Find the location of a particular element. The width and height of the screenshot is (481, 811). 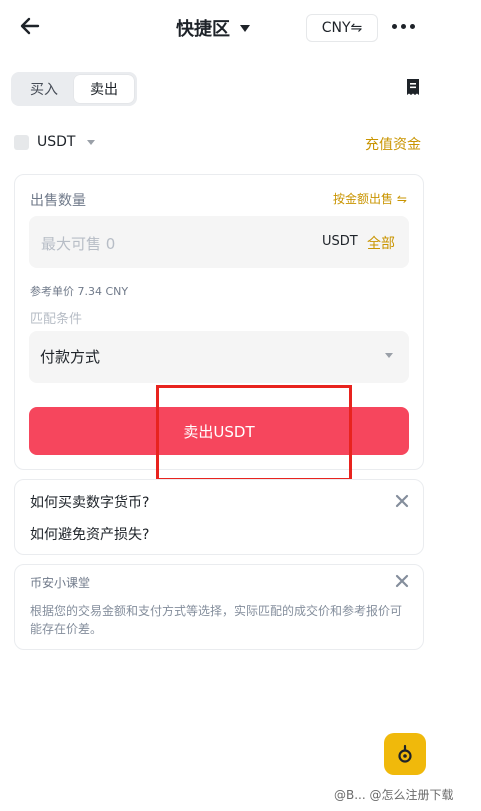

sell-all-button: 全部 is located at coordinates (381, 243).